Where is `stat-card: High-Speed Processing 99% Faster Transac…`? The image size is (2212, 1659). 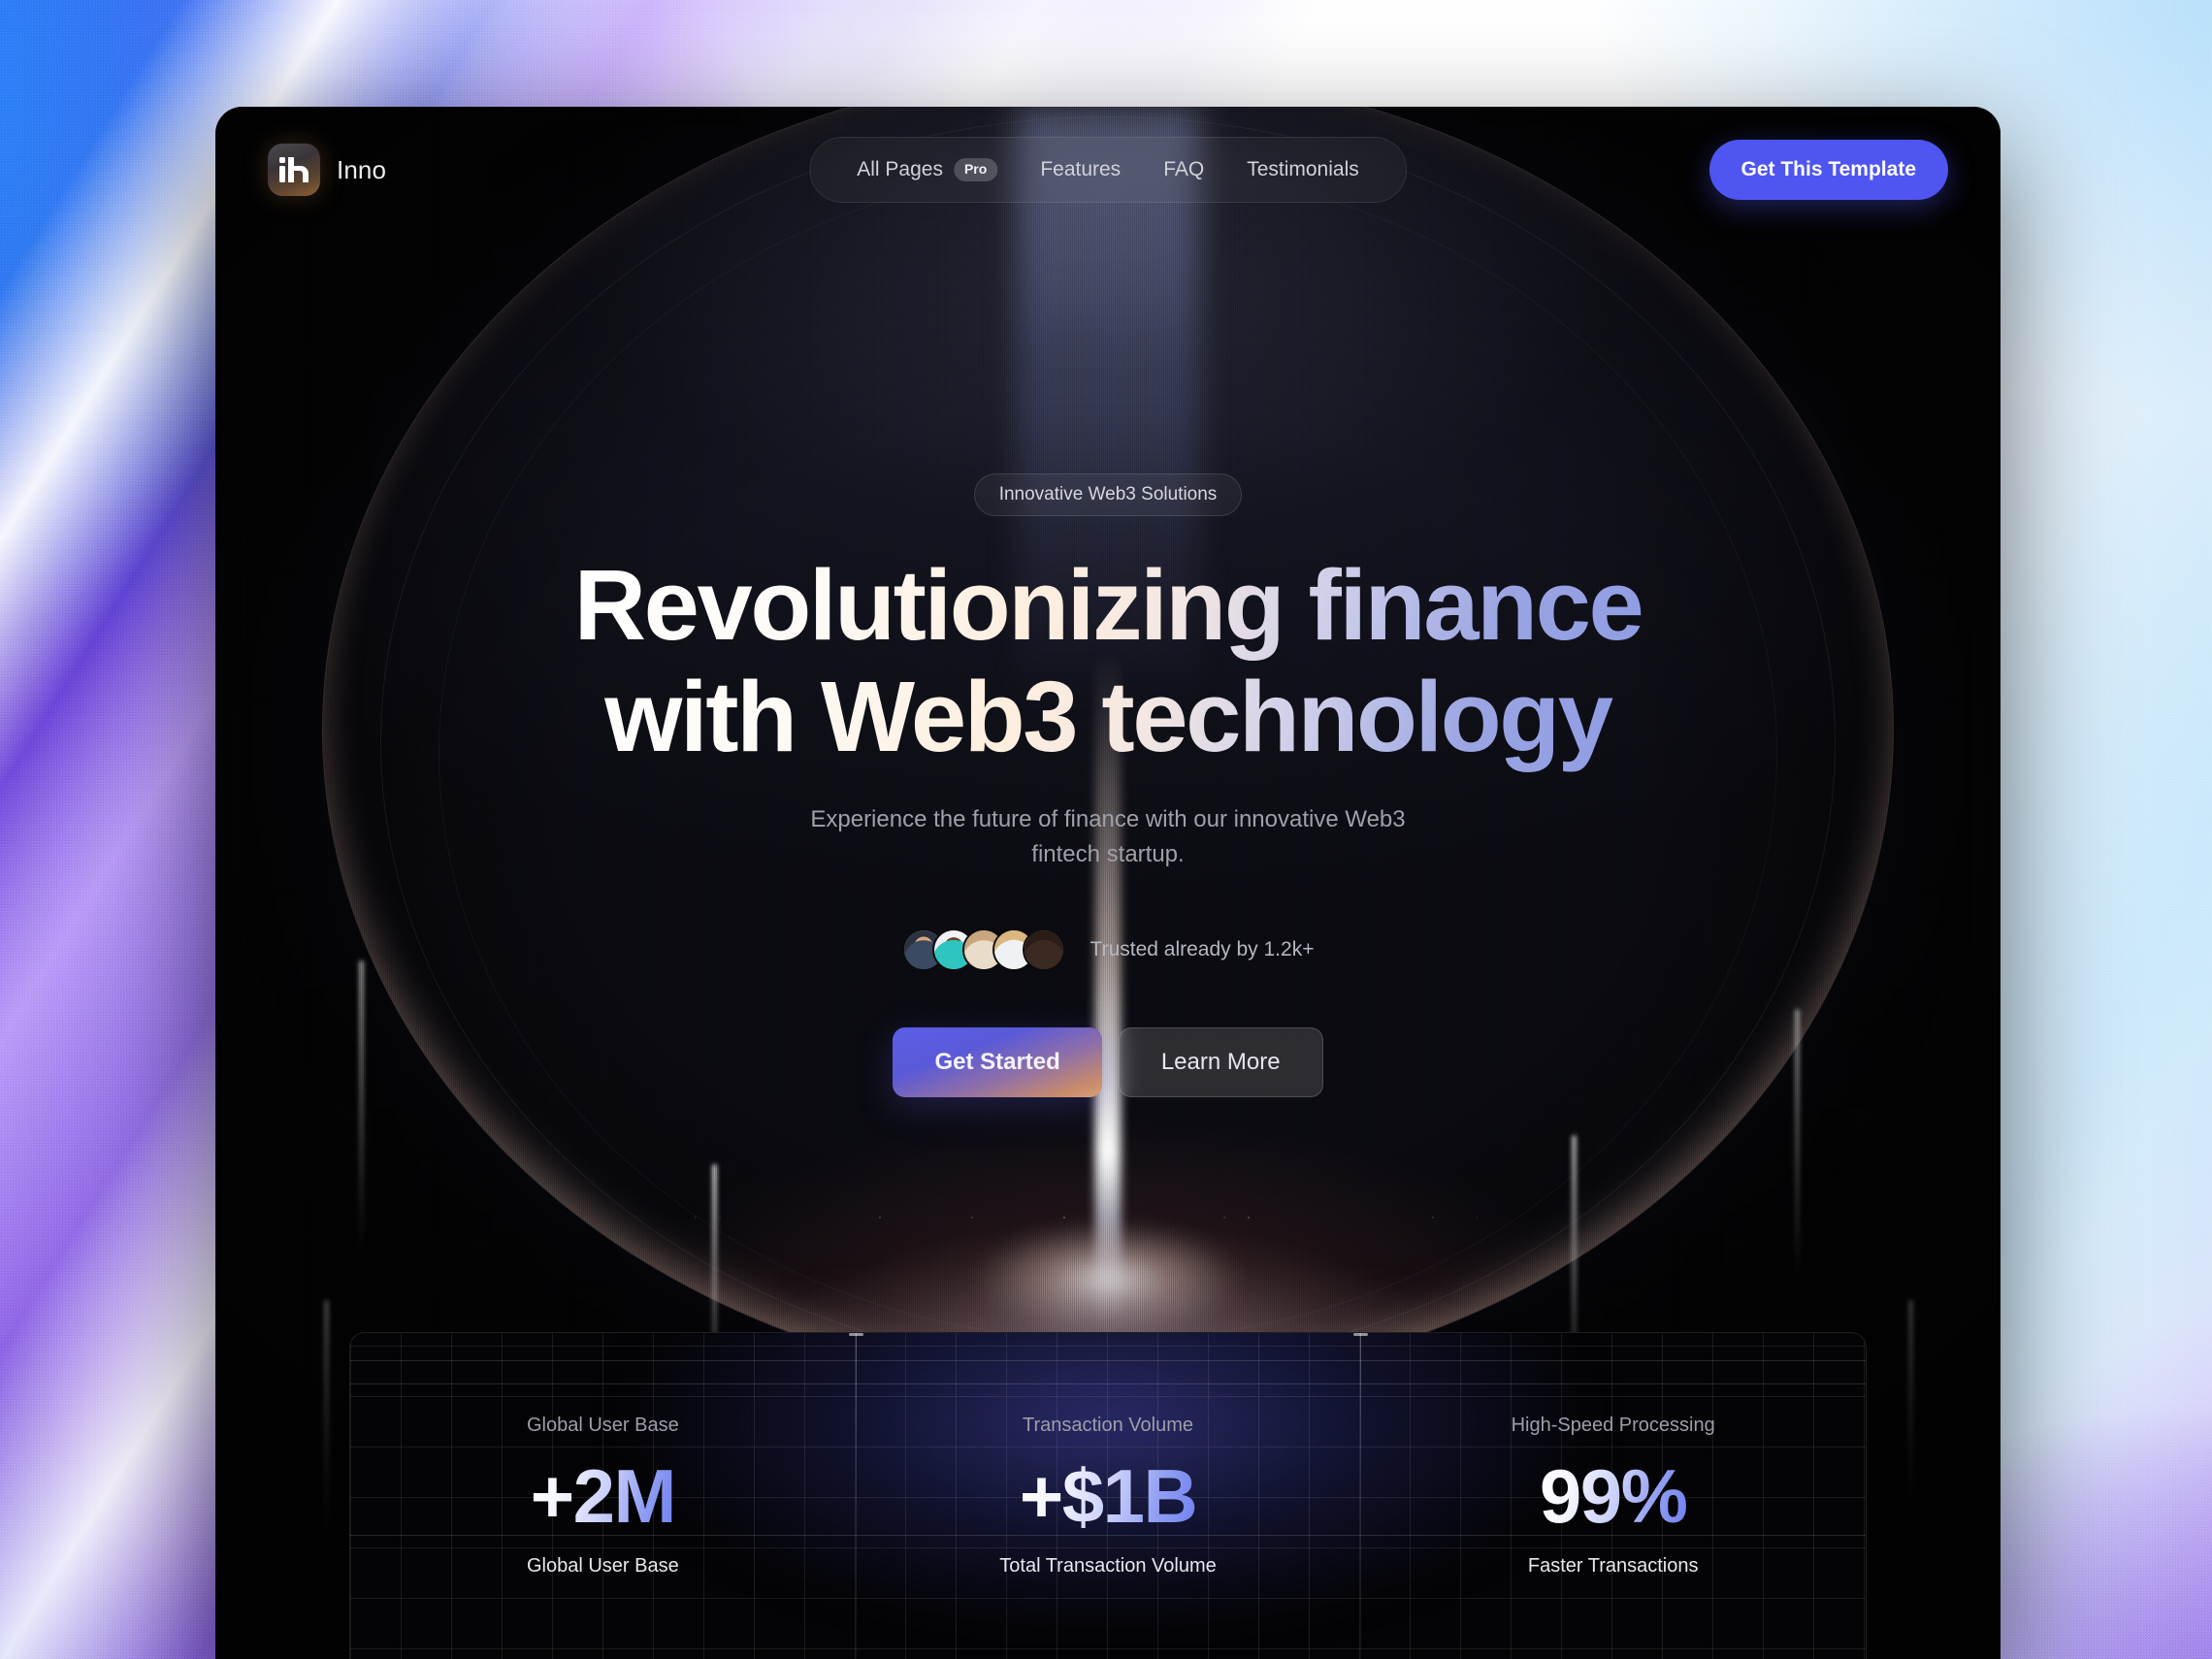
stat-card: High-Speed Processing 99% Faster Transac… is located at coordinates (1613, 1496).